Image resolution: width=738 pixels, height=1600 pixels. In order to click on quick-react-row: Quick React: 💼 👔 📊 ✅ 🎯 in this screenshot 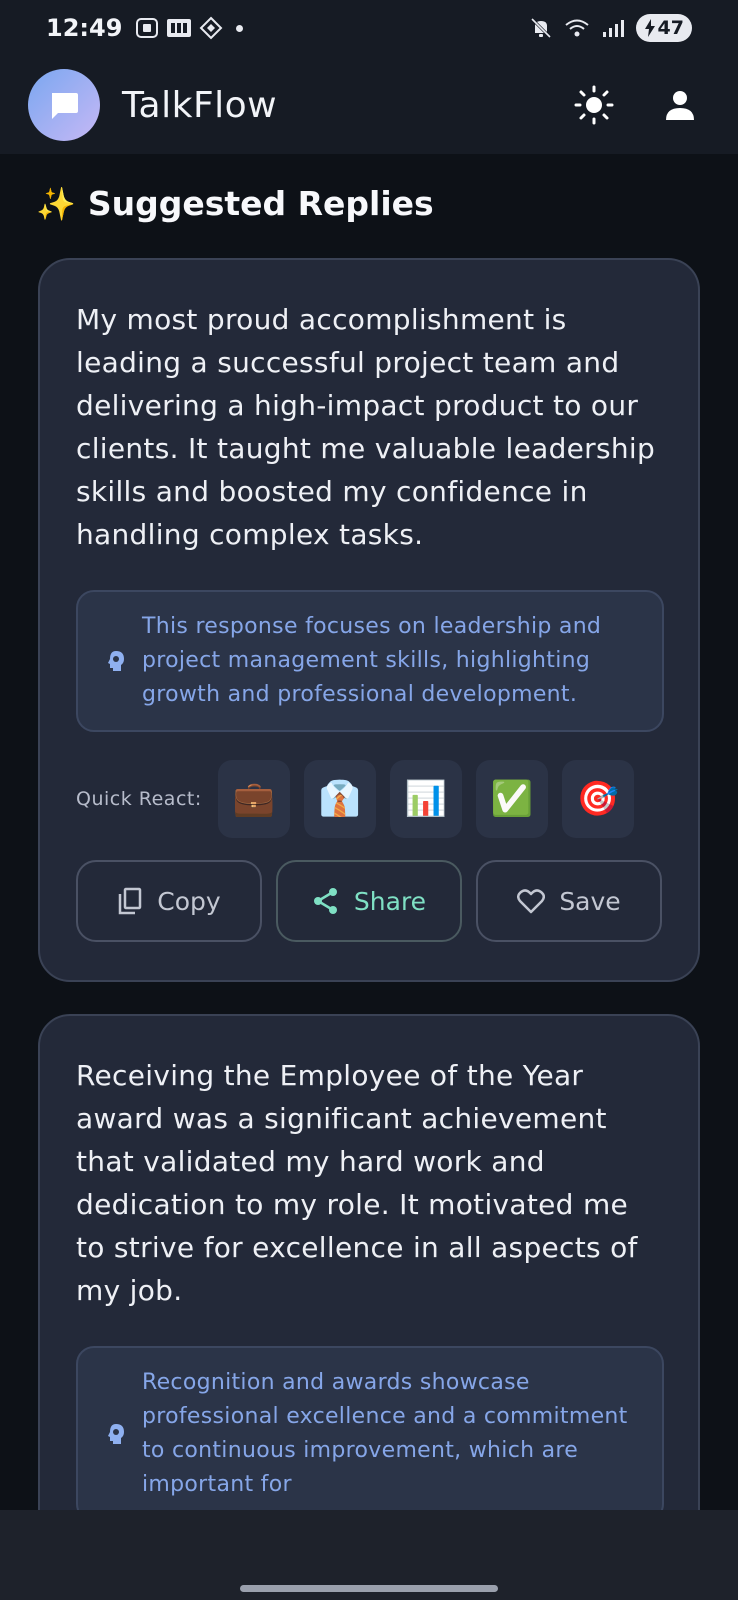, I will do `click(369, 799)`.